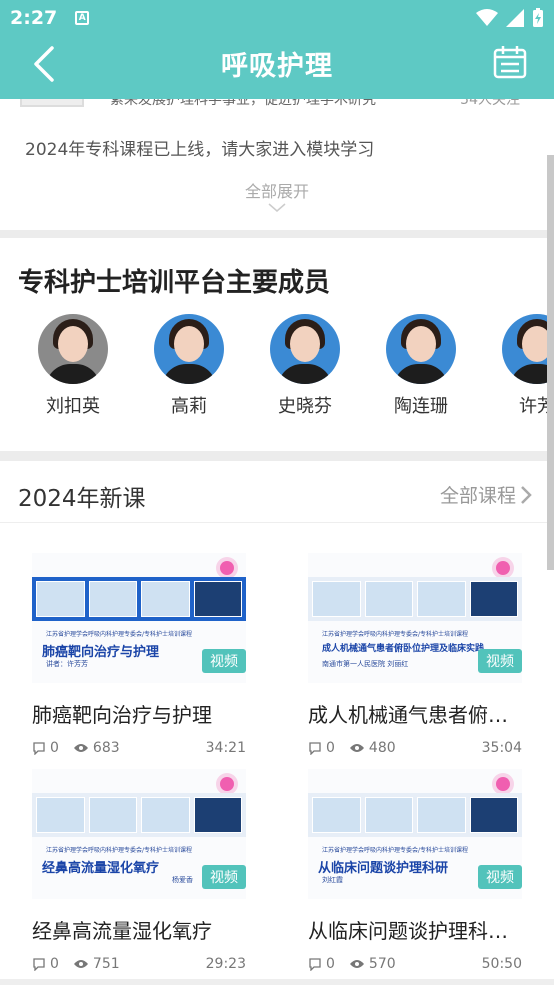 The image size is (554, 985). I want to click on view-count: 751, so click(106, 964).